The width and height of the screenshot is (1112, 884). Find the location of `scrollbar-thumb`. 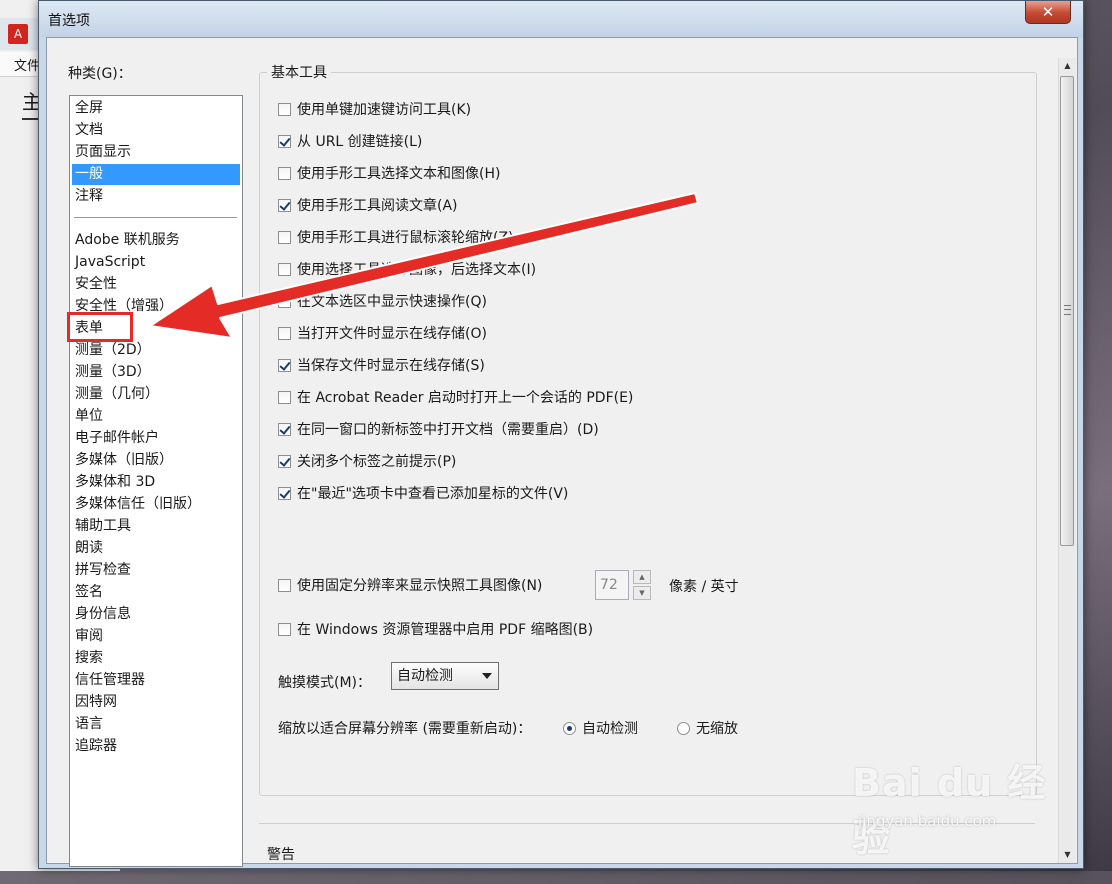

scrollbar-thumb is located at coordinates (1067, 311).